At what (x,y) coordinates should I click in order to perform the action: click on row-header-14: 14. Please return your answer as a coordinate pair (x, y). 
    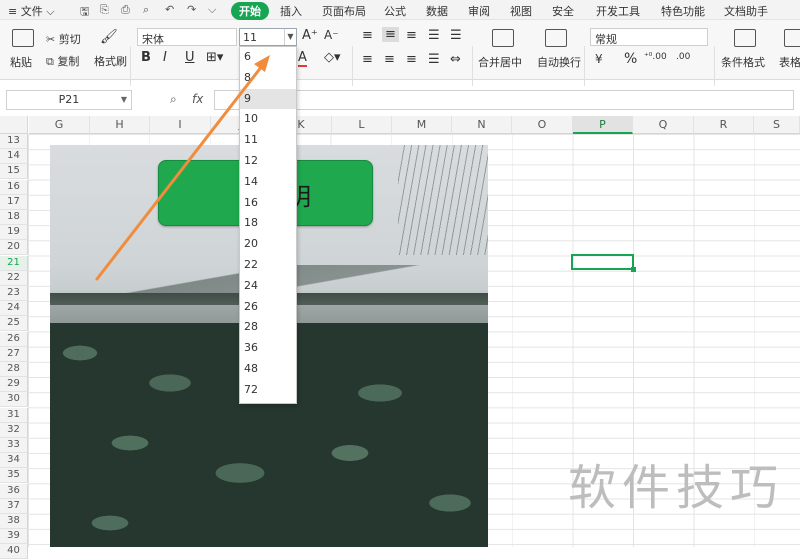
    Looking at the image, I should click on (14, 157).